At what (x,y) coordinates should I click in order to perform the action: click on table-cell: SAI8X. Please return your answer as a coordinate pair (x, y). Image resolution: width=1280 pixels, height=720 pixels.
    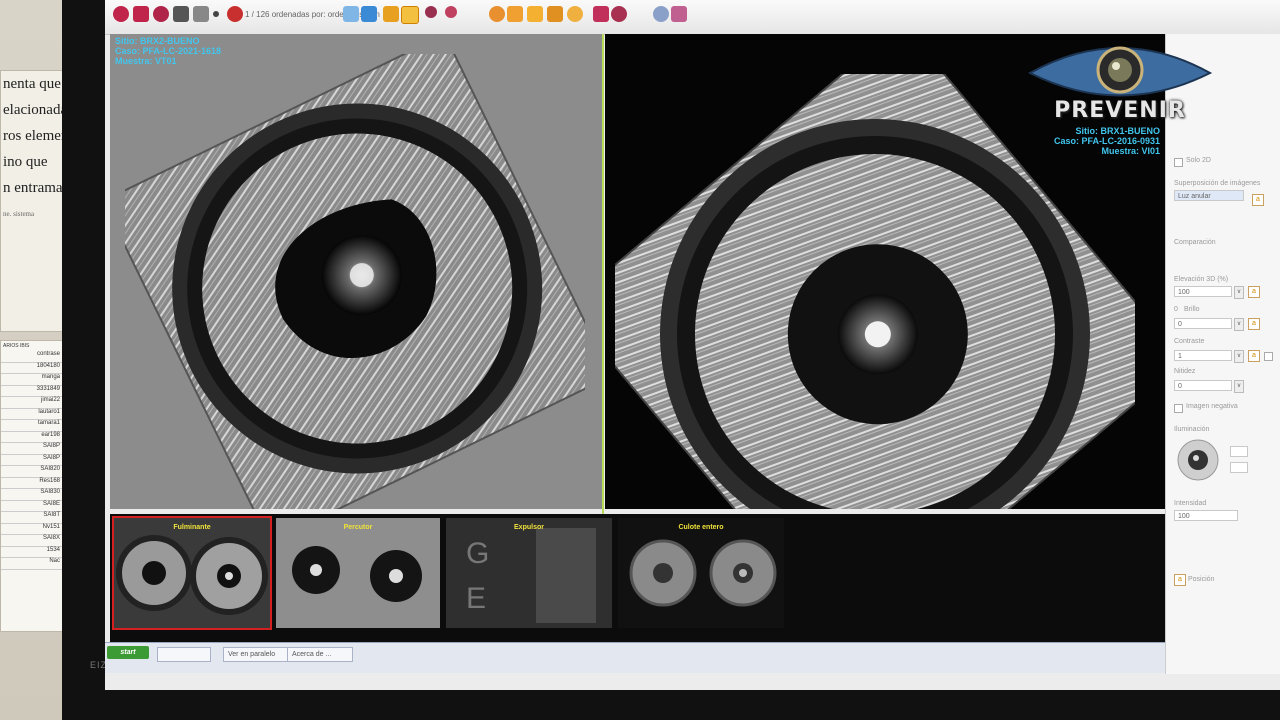
    Looking at the image, I should click on (32, 541).